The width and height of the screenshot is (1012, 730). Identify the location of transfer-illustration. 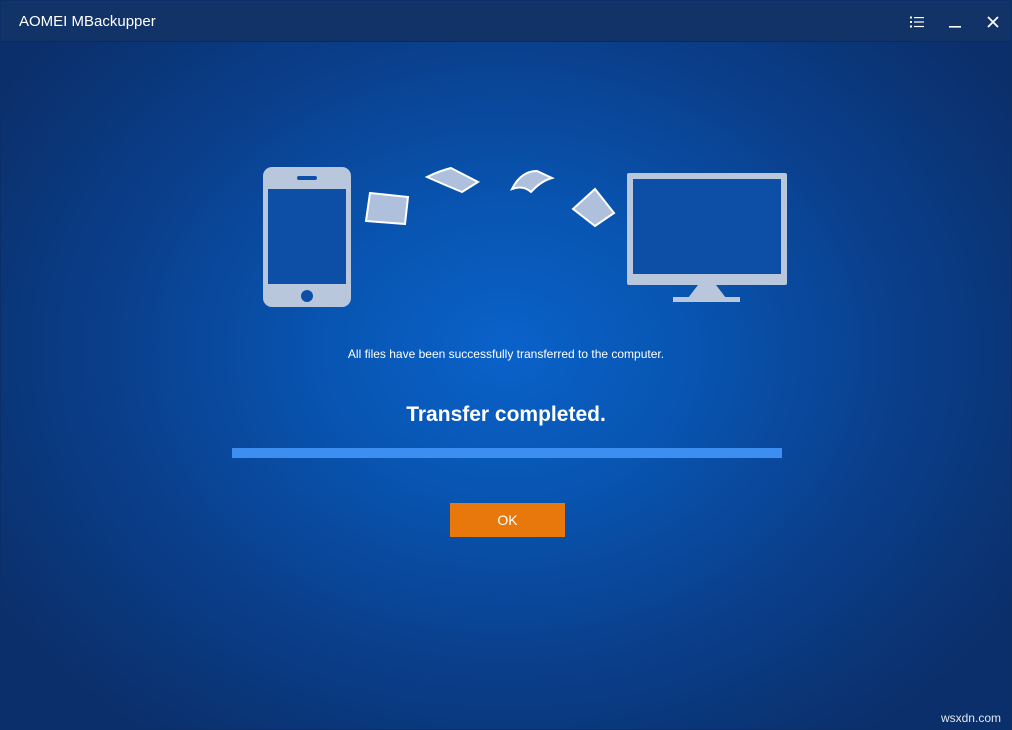
(525, 236).